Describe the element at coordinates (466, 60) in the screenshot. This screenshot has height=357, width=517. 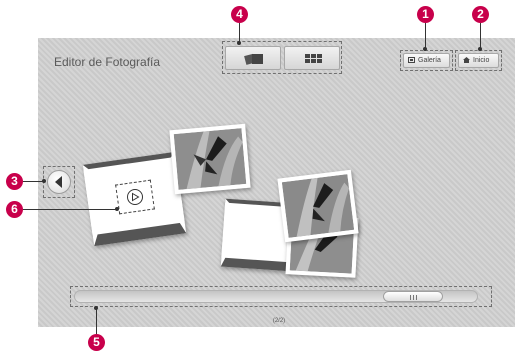
I see `home-icon` at that location.